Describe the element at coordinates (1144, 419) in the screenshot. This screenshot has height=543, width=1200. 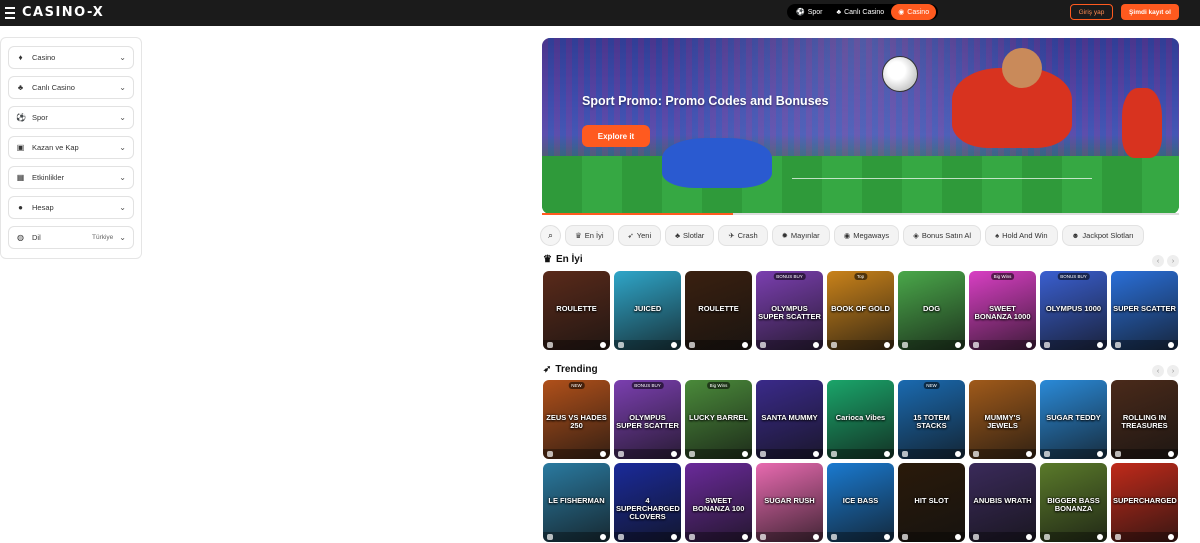
I see `game-tile: ROLLING IN TREASURES` at that location.